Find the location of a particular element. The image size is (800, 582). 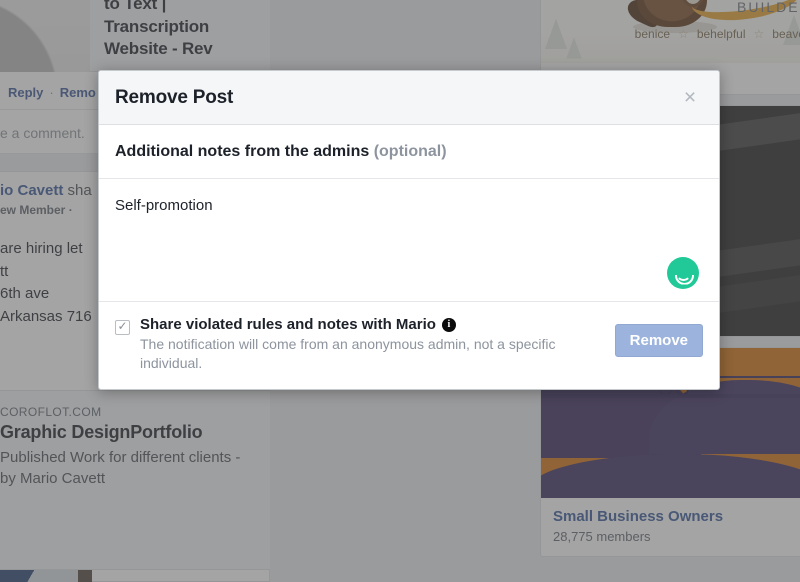

close-icon: × is located at coordinates (690, 98).